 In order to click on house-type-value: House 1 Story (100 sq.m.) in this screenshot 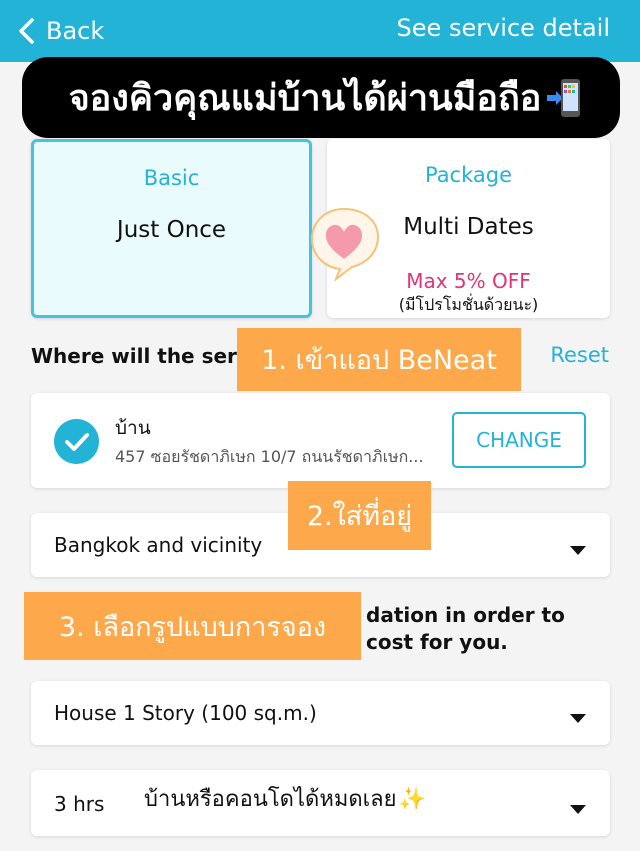, I will do `click(185, 713)`.